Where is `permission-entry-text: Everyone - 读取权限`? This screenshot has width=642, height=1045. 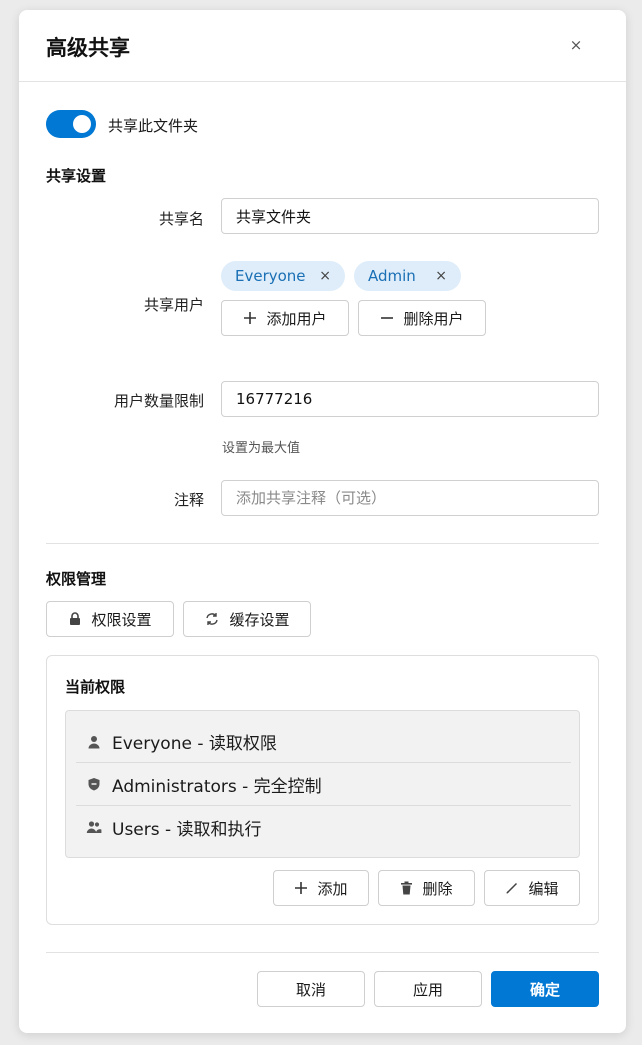 permission-entry-text: Everyone - 读取权限 is located at coordinates (194, 744).